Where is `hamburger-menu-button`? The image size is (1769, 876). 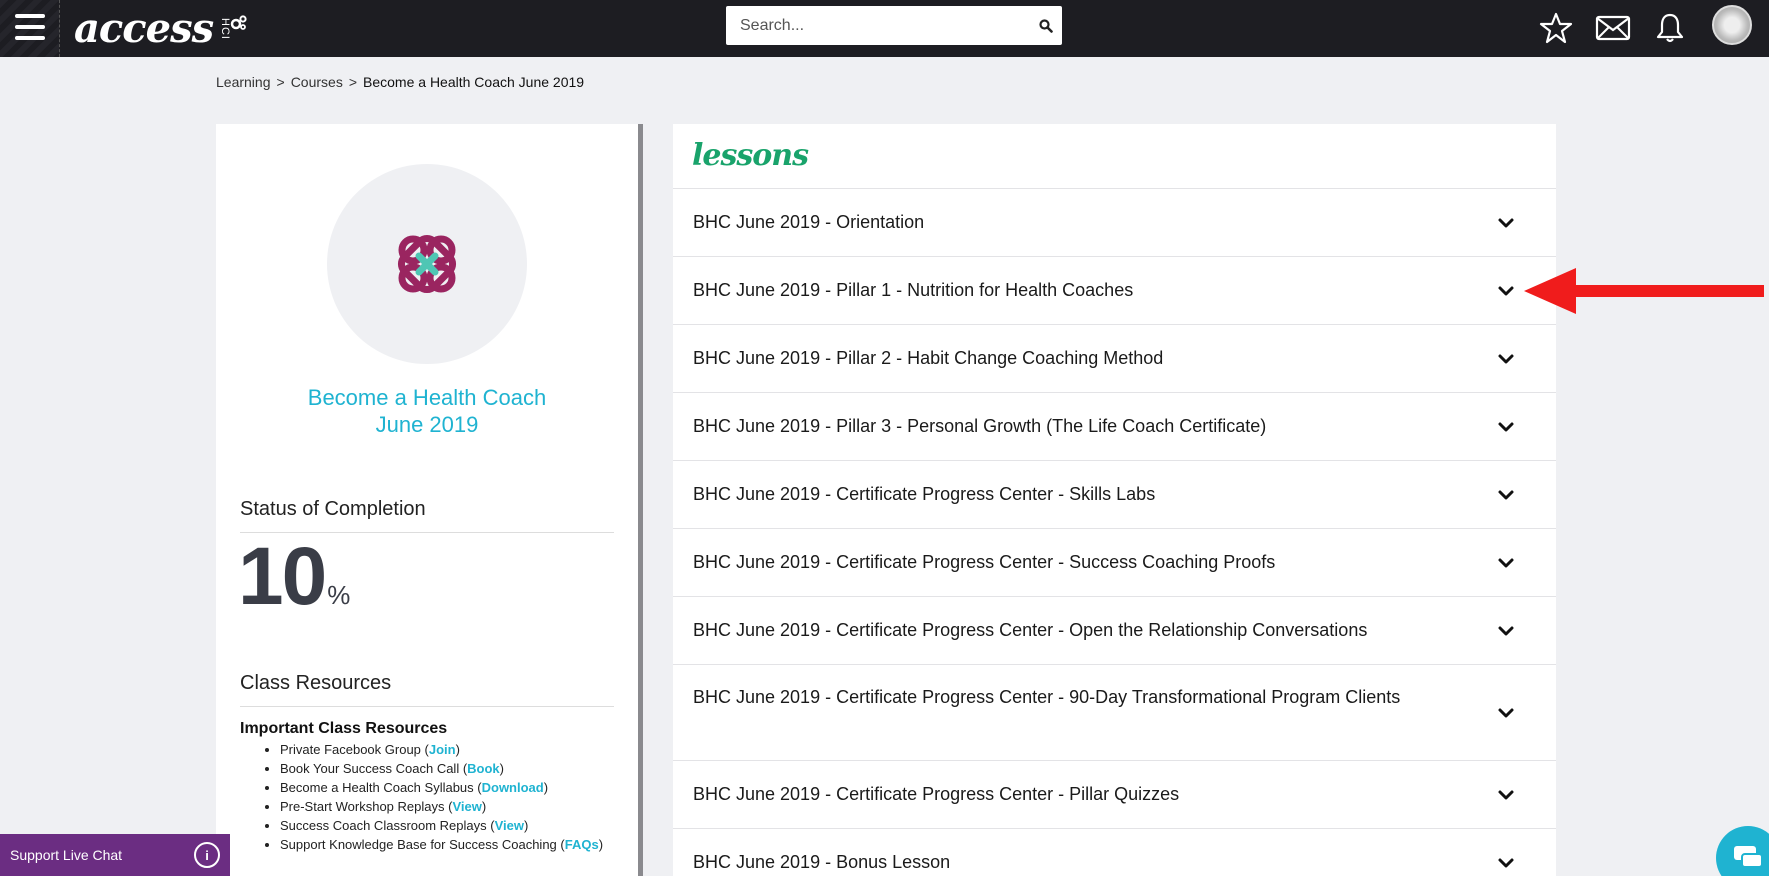 hamburger-menu-button is located at coordinates (30, 28).